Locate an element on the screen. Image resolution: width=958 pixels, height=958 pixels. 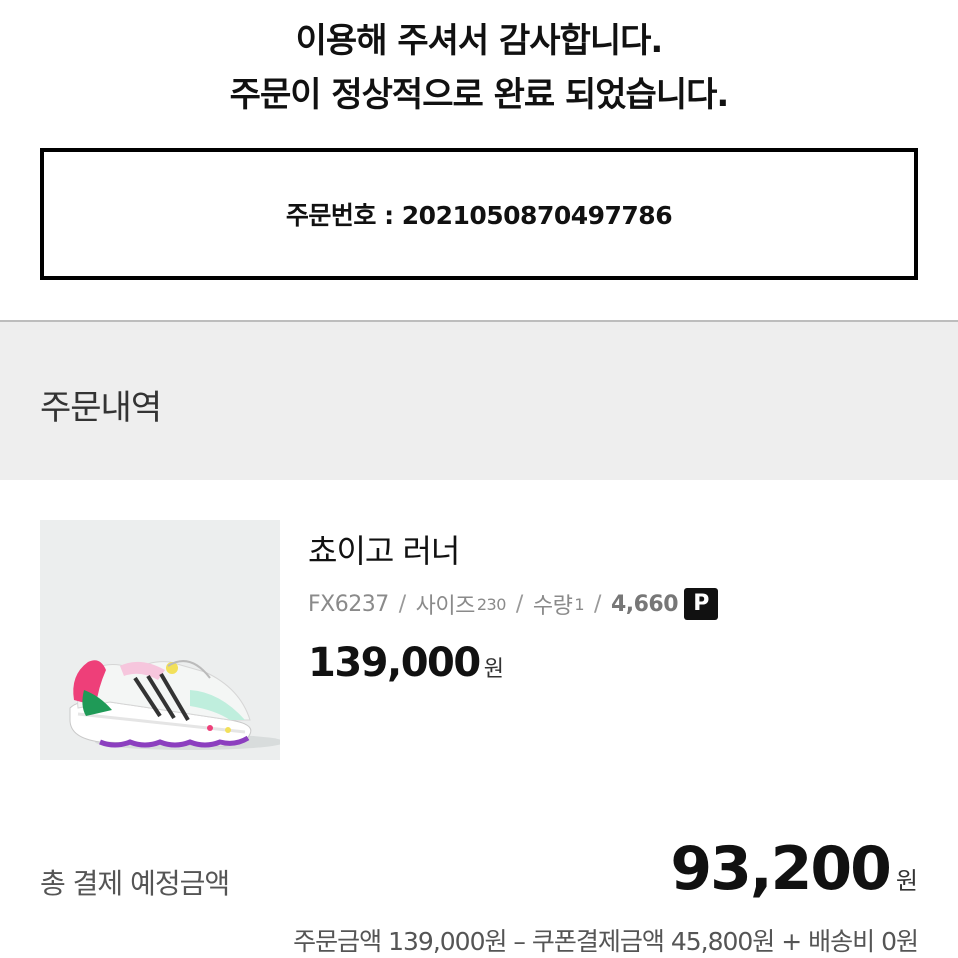
product-price: 139,000 원 is located at coordinates (406, 663).